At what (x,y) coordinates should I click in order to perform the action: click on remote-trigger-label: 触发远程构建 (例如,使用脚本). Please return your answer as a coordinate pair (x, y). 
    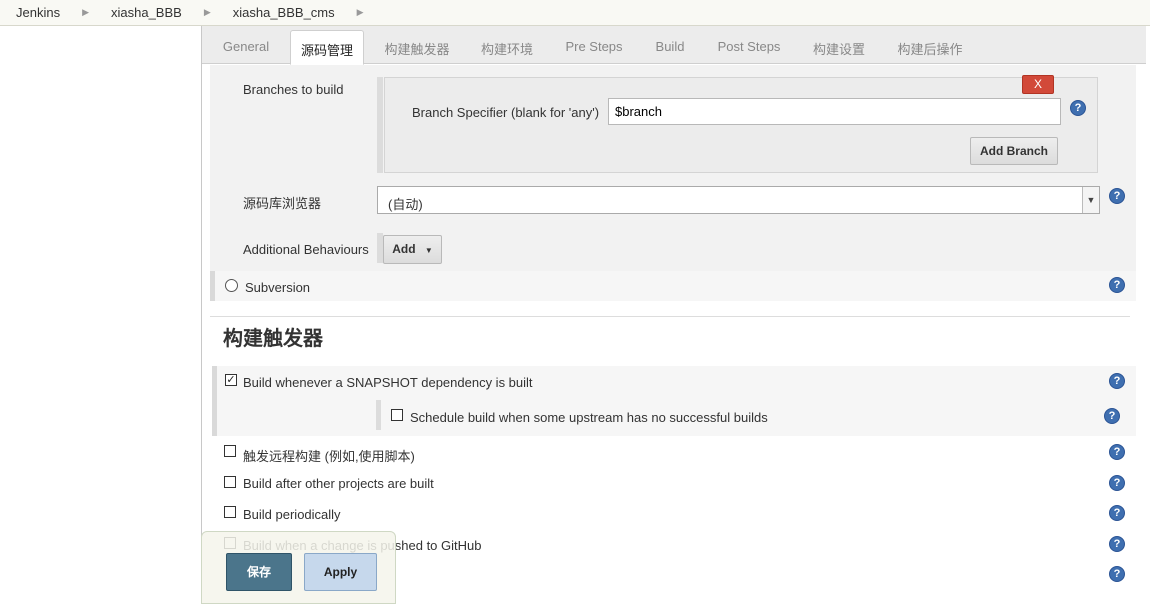
    Looking at the image, I should click on (329, 456).